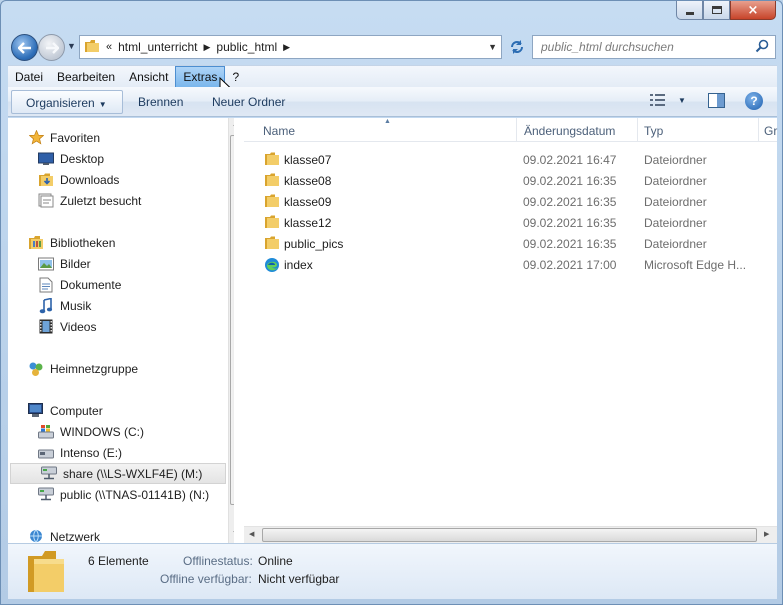 The image size is (783, 605). Describe the element at coordinates (91, 284) in the screenshot. I see `sidebar-item-label: Dokumente` at that location.